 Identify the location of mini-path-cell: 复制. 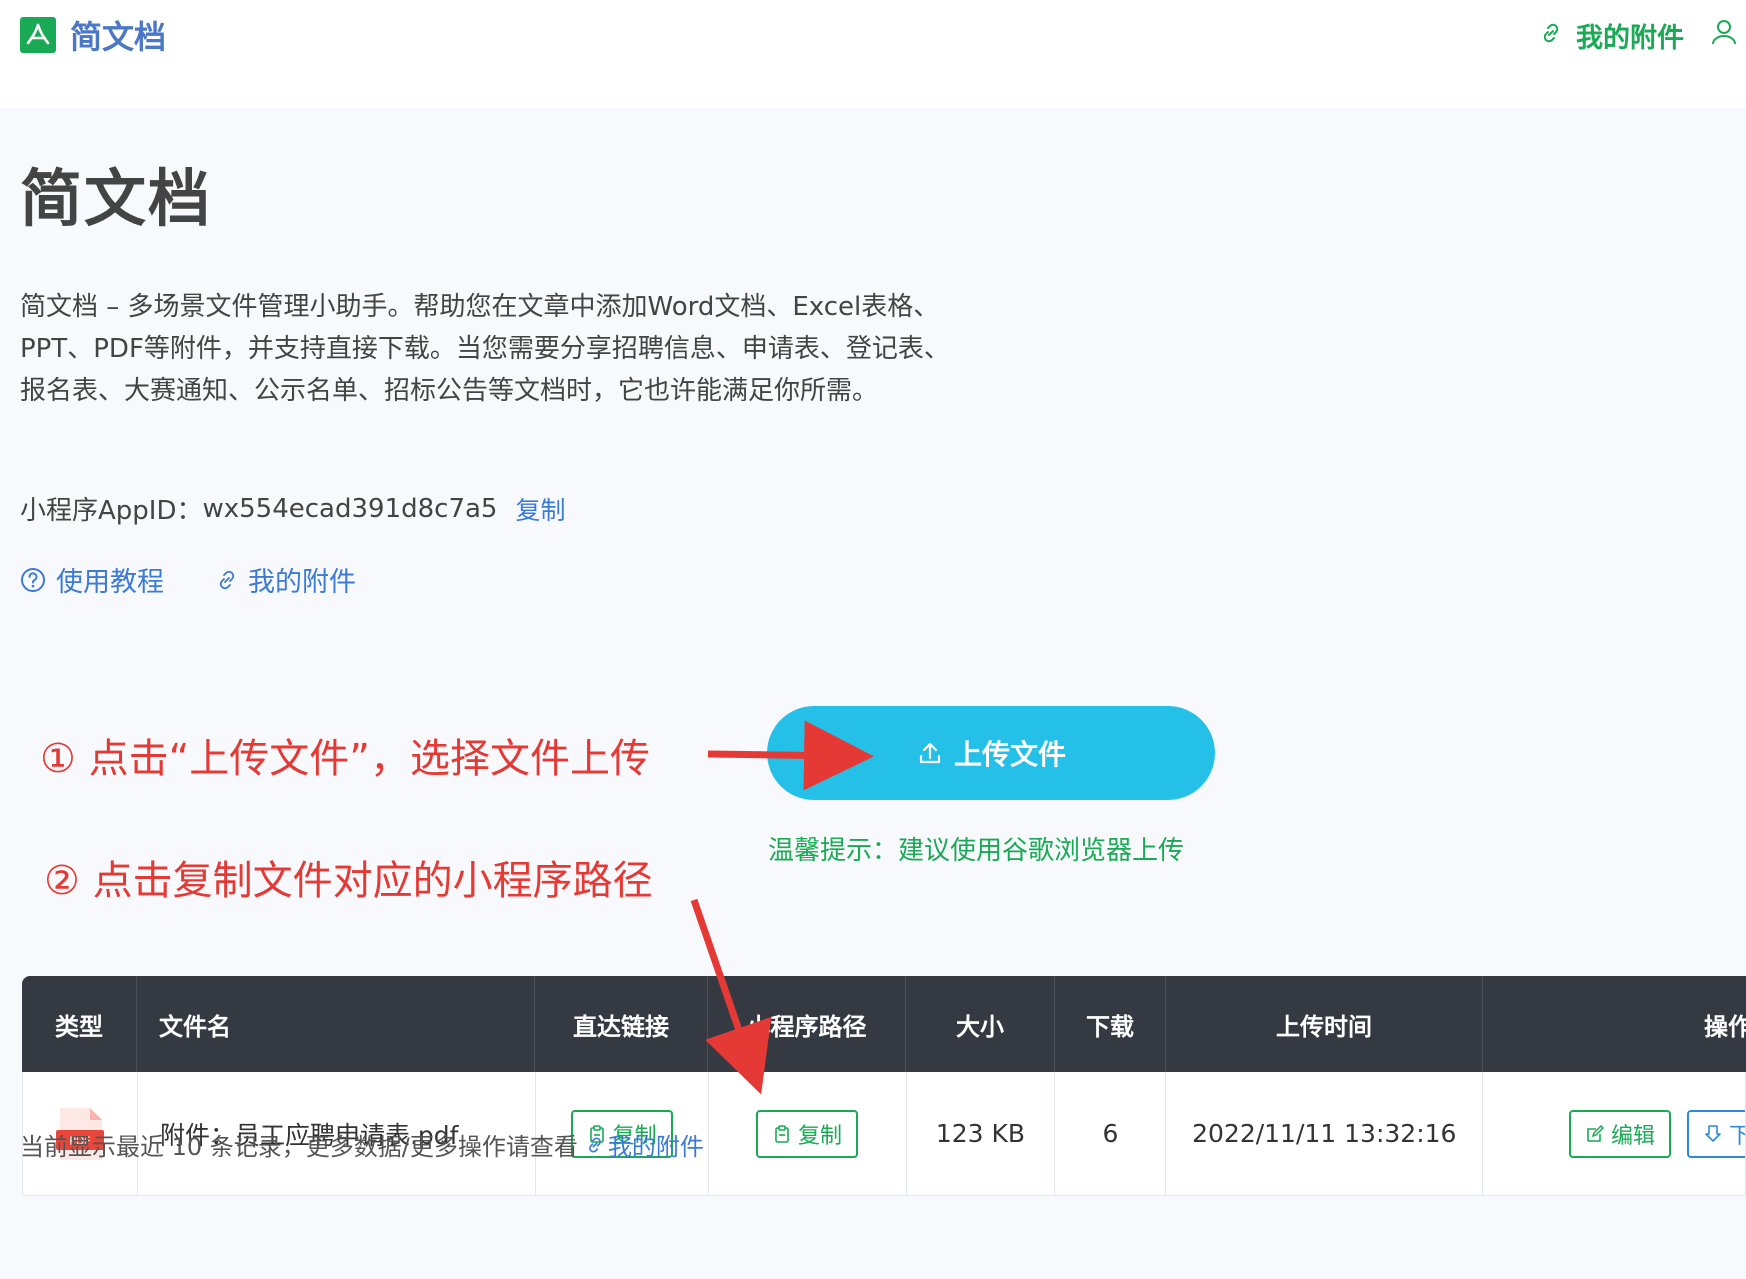
(808, 1133).